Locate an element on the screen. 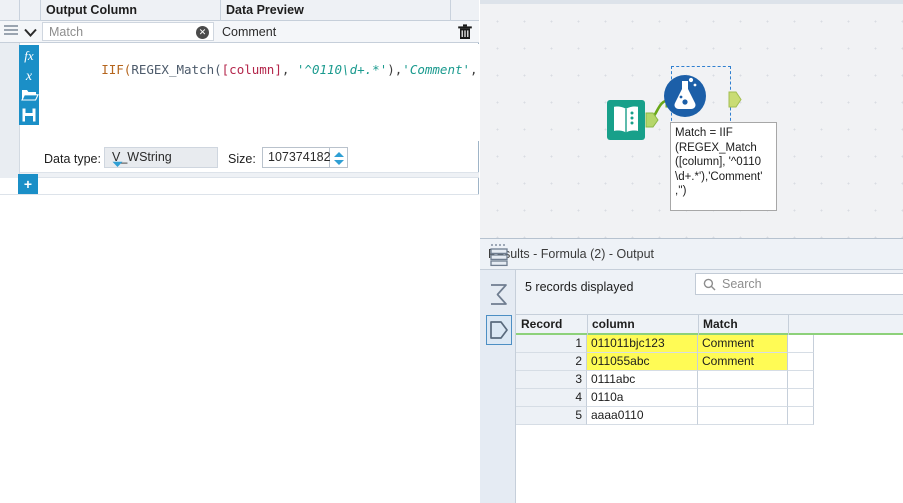 The height and width of the screenshot is (503, 903). annotation-line: ,'') is located at coordinates (681, 191).